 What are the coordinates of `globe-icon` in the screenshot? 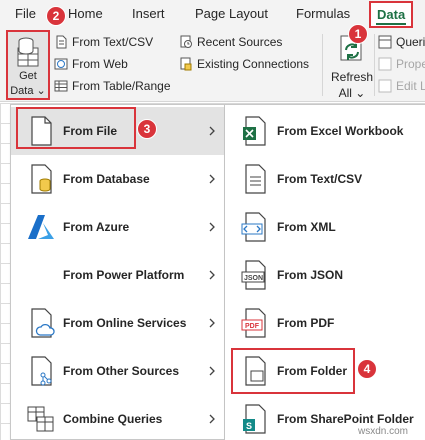 It's located at (61, 64).